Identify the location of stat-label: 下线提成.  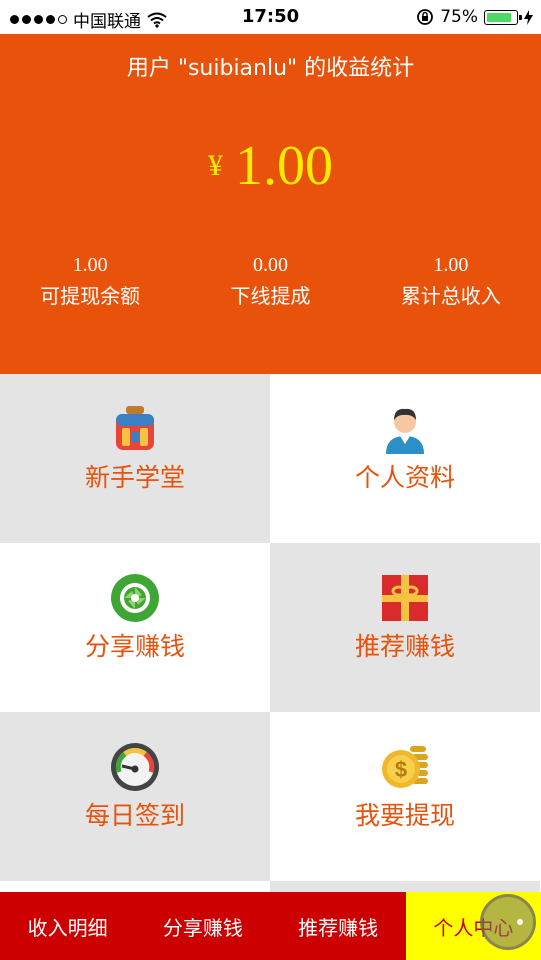
(270, 296).